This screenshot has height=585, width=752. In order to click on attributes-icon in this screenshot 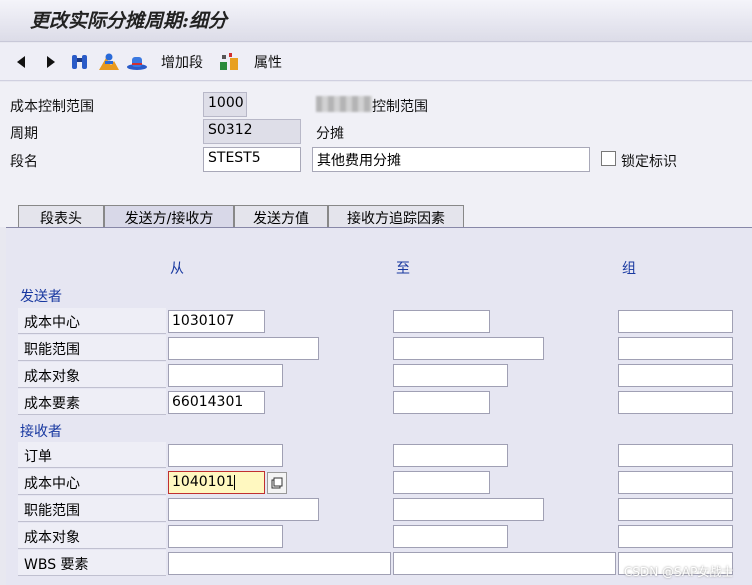, I will do `click(229, 62)`.